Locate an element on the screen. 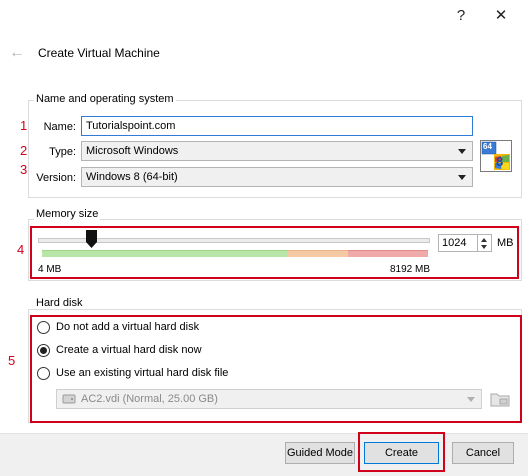 The width and height of the screenshot is (528, 476). existing-disk-select: AC2.vdi (Normal, 25.00 GB) is located at coordinates (269, 399).